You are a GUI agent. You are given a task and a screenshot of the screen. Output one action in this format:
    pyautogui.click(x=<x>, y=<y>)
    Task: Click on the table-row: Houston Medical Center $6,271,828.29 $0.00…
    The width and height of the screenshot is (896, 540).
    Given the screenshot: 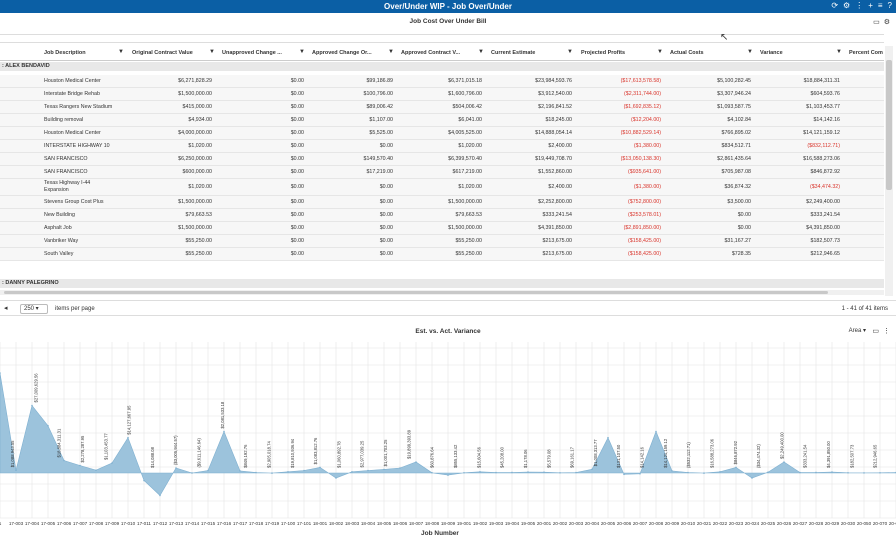 What is the action you would take?
    pyautogui.click(x=442, y=81)
    